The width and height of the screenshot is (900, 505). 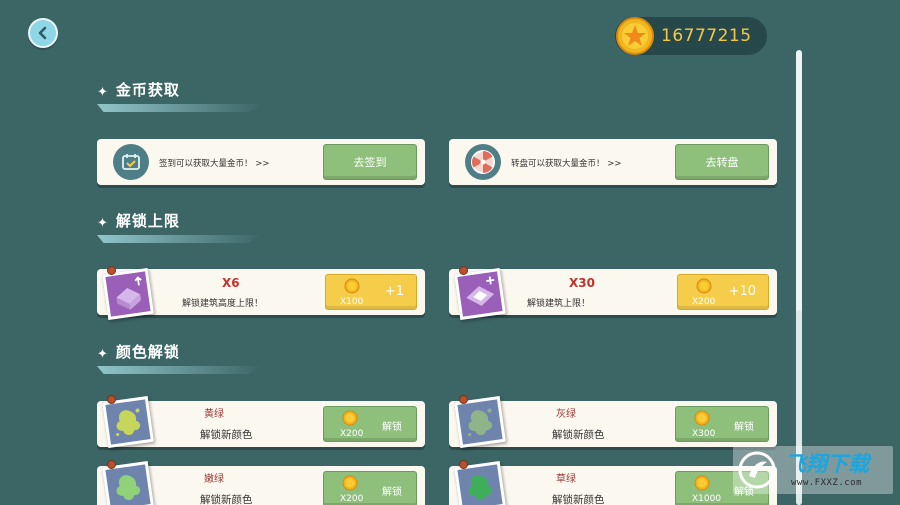 I want to click on building-count-icon, so click(x=480, y=294).